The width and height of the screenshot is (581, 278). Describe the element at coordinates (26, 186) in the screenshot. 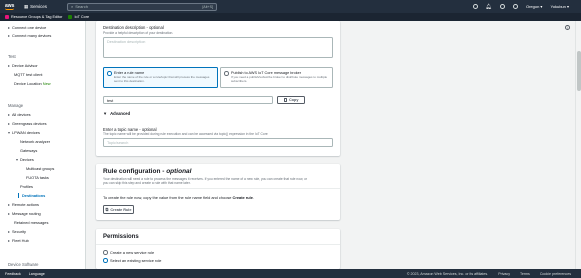

I see `sidebar-item-profiles: Profiles` at that location.